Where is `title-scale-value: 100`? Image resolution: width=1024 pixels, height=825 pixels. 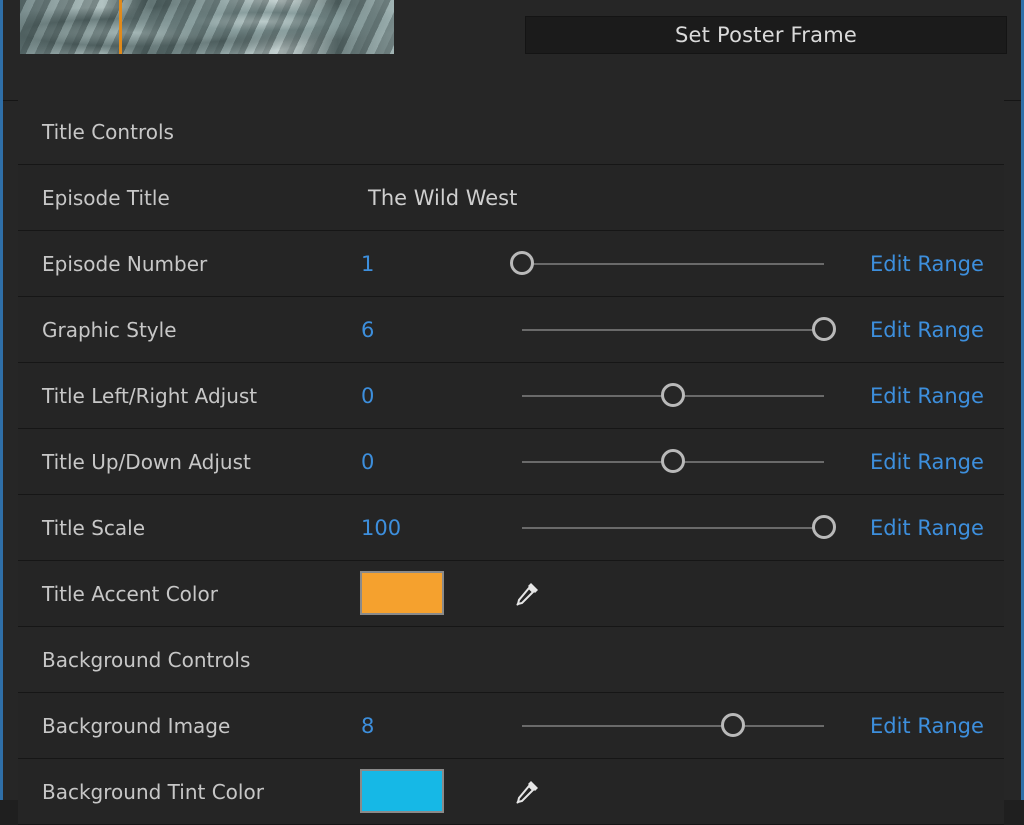 title-scale-value: 100 is located at coordinates (381, 527).